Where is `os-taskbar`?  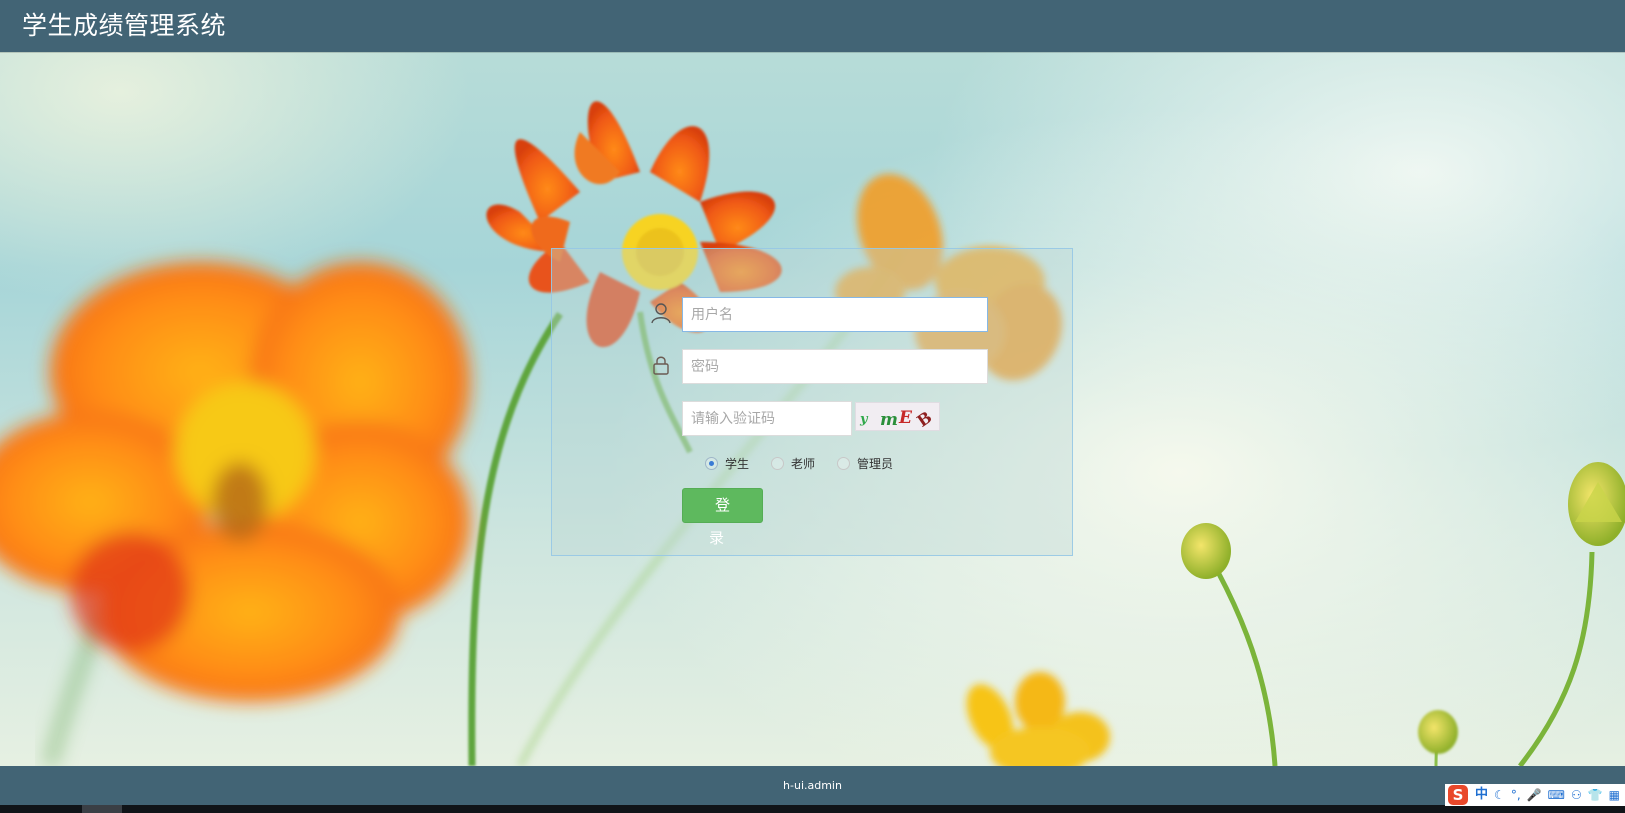 os-taskbar is located at coordinates (812, 809).